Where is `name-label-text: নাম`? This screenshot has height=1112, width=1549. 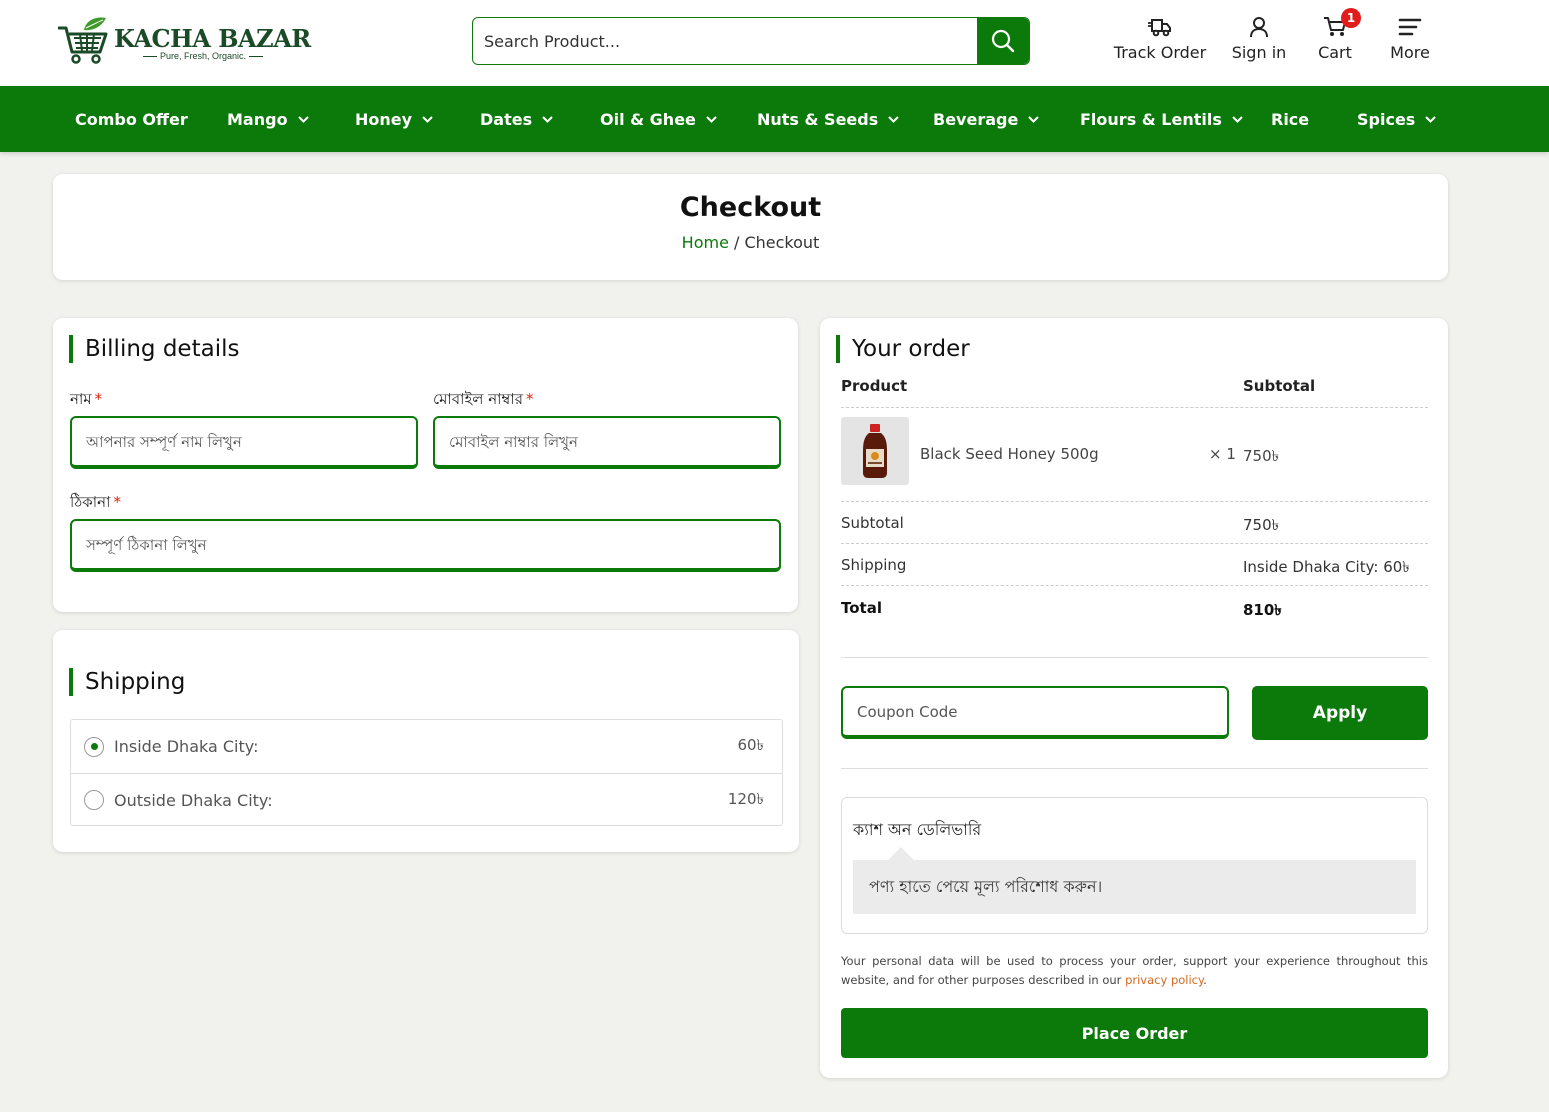 name-label-text: নাম is located at coordinates (81, 399).